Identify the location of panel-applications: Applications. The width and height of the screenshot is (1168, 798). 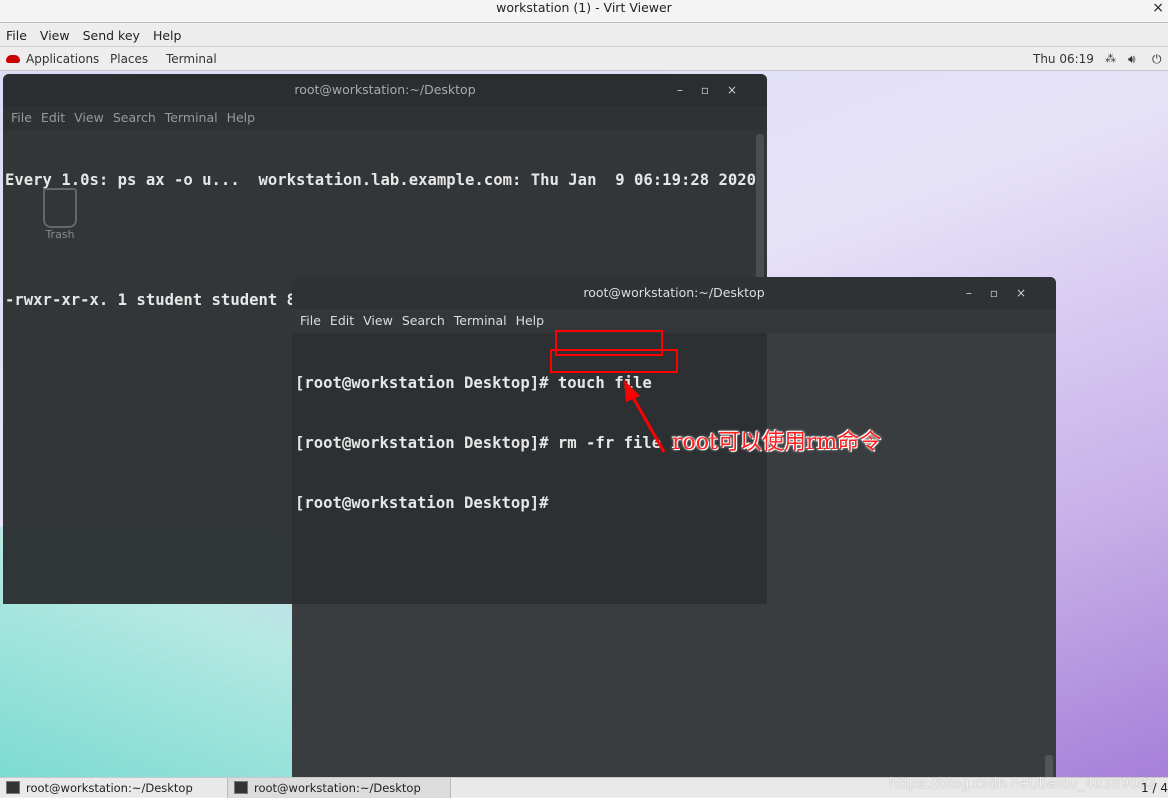
(62, 59).